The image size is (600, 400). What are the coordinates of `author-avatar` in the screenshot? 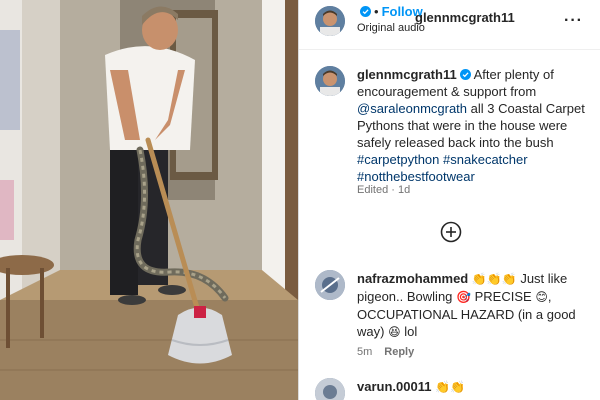 It's located at (330, 21).